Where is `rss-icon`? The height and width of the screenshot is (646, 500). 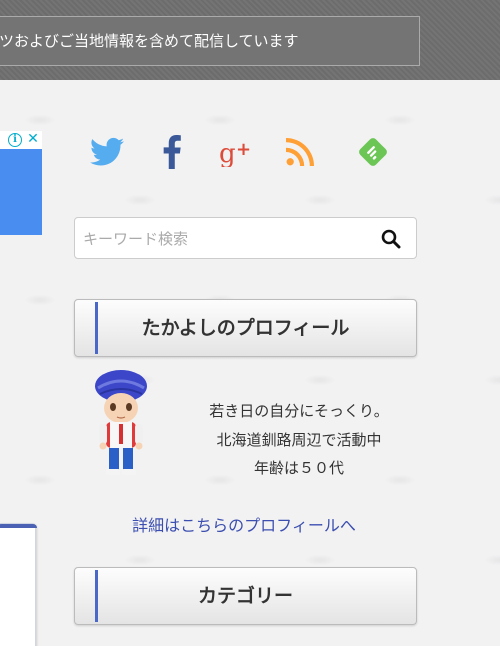 rss-icon is located at coordinates (300, 152).